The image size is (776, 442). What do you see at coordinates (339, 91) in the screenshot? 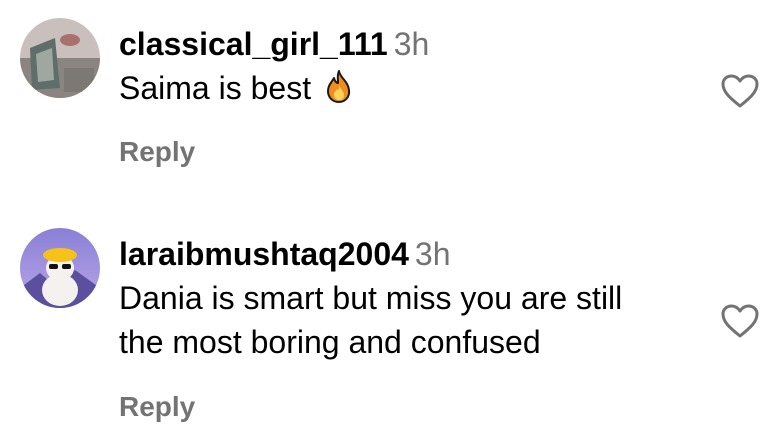
I see `fire-emoji` at bounding box center [339, 91].